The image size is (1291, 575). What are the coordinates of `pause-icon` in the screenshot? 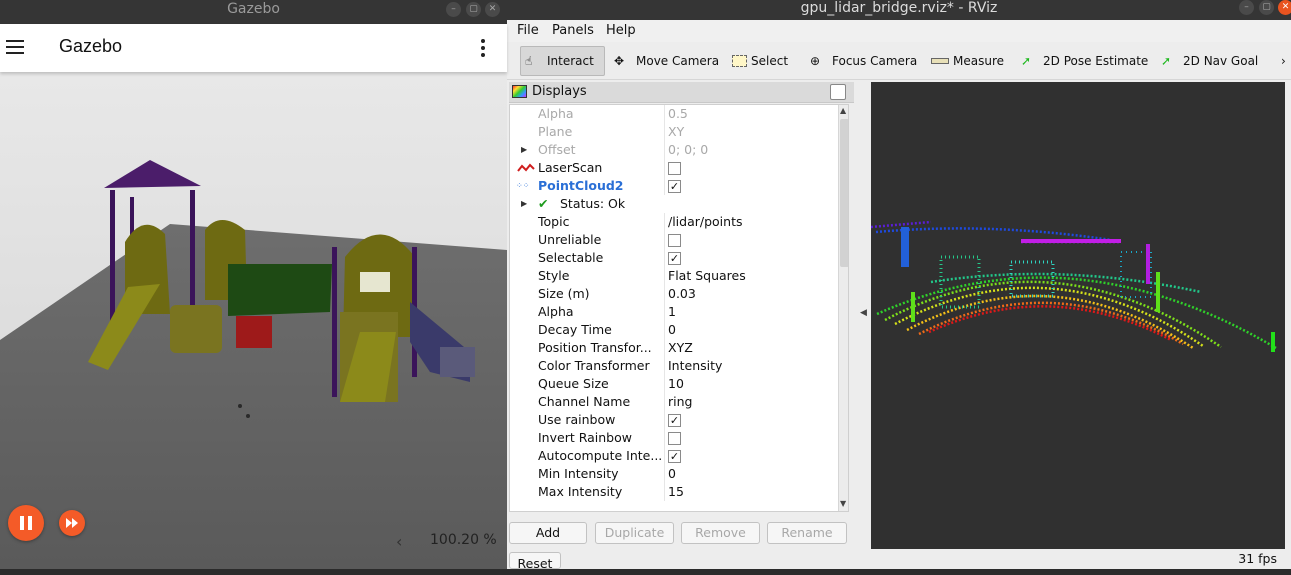 It's located at (26, 523).